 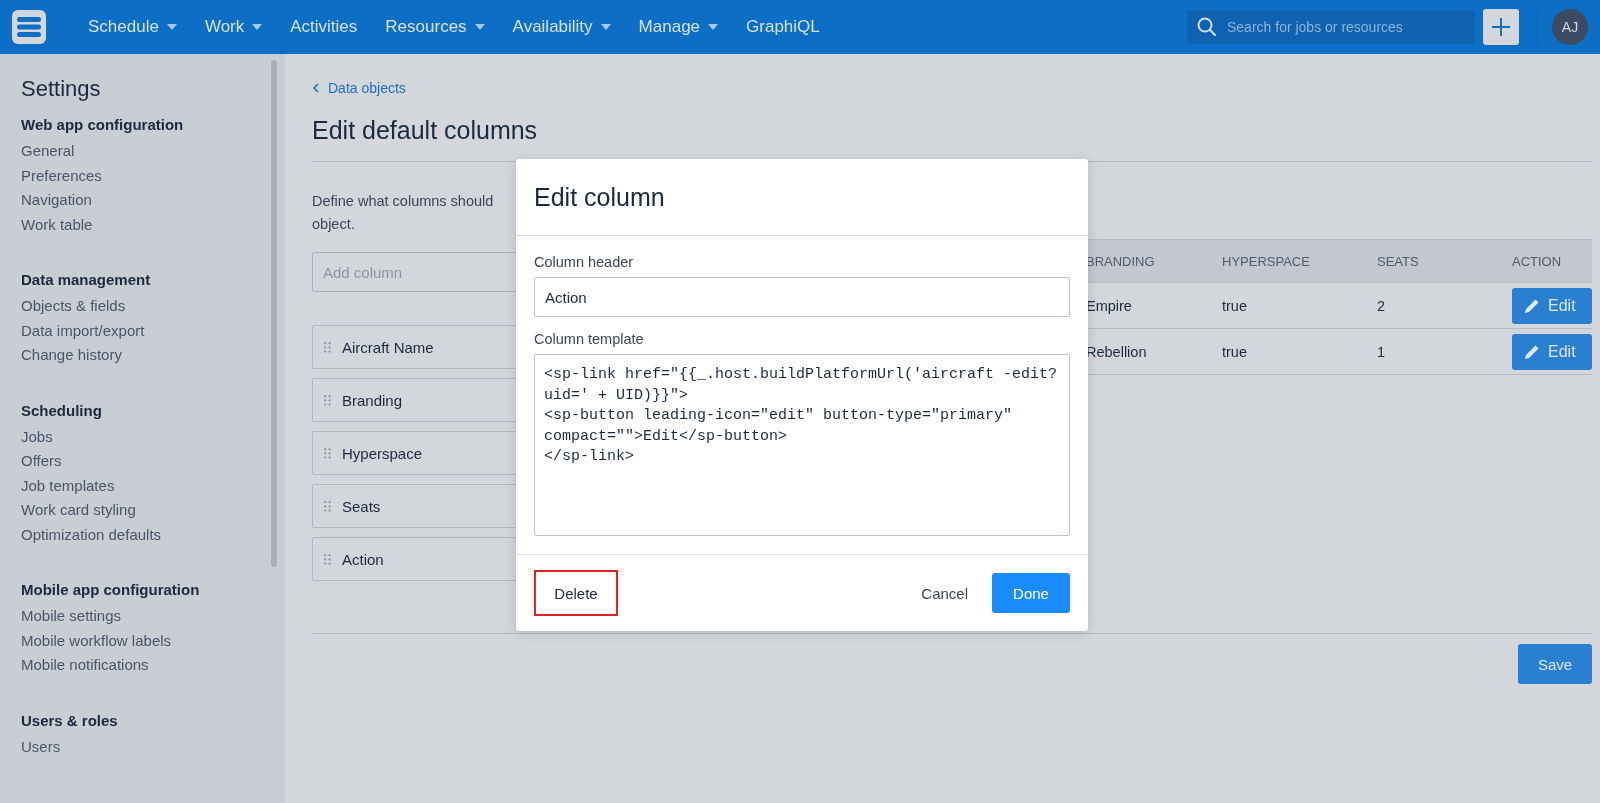 What do you see at coordinates (61, 89) in the screenshot?
I see `sidebar-title: Settings` at bounding box center [61, 89].